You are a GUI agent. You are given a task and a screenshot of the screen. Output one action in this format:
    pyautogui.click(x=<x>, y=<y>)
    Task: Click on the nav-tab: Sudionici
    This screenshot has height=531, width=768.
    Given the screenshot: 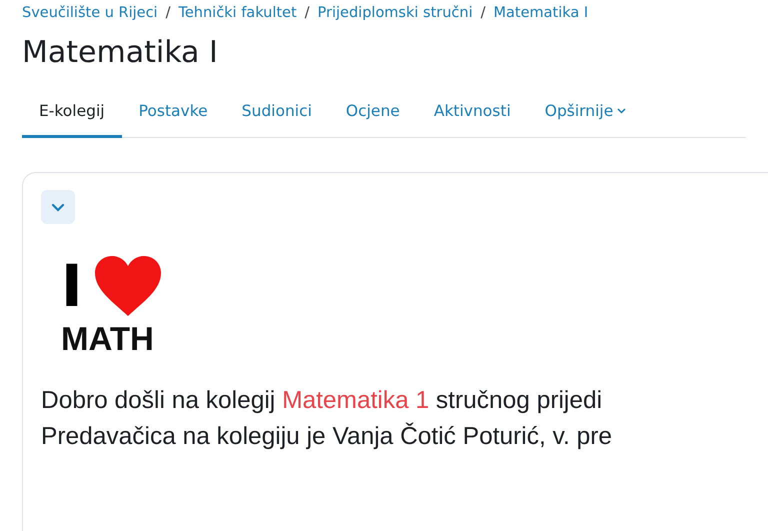 What is the action you would take?
    pyautogui.click(x=276, y=114)
    